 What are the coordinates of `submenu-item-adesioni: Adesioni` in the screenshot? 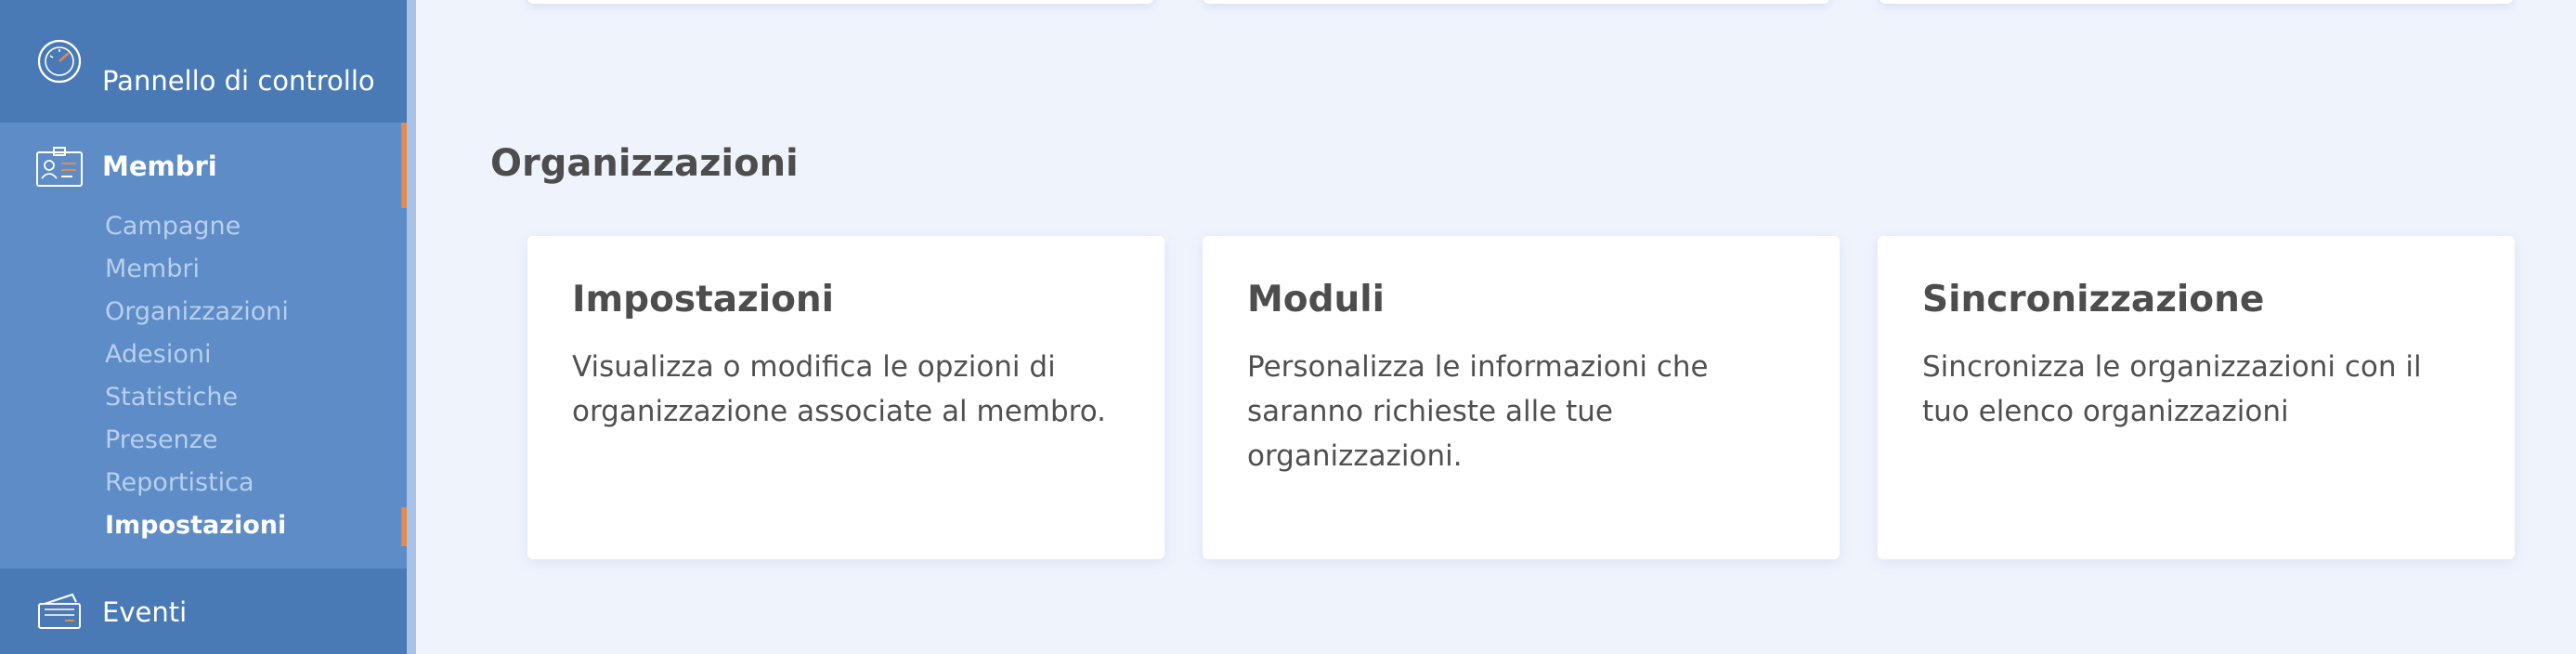 It's located at (158, 354).